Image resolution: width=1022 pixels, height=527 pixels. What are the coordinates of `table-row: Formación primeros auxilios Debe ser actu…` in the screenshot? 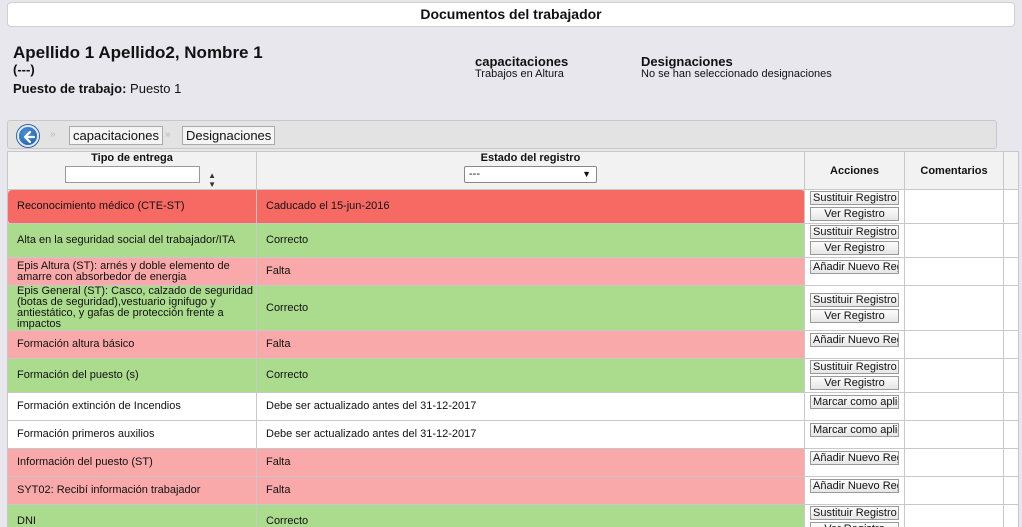 It's located at (513, 434).